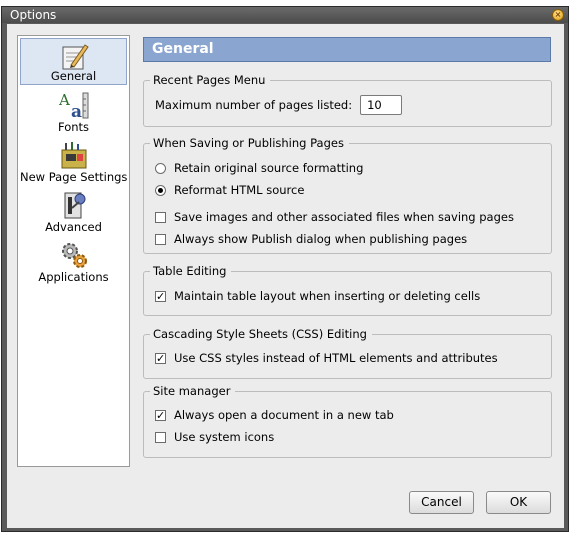 The height and width of the screenshot is (535, 571). I want to click on cancel-button: Cancel, so click(441, 502).